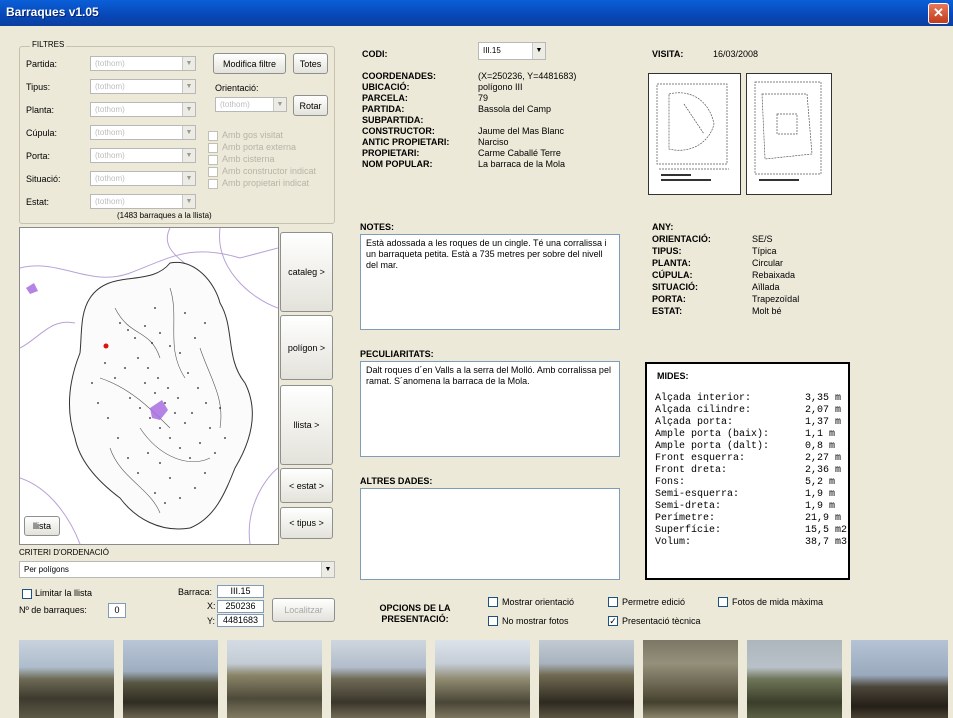  I want to click on show-orientation-checkbox, so click(493, 602).